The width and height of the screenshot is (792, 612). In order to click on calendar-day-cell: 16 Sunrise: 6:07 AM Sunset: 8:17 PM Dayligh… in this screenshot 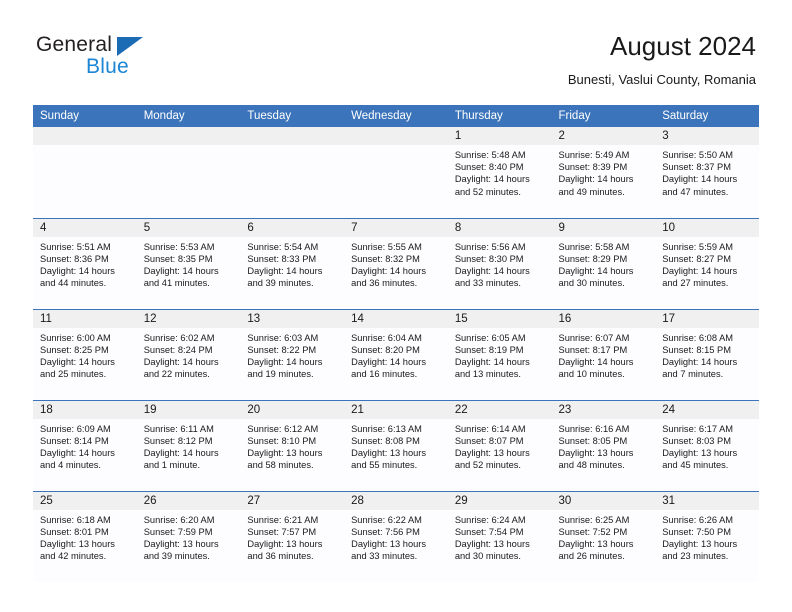, I will do `click(603, 354)`.